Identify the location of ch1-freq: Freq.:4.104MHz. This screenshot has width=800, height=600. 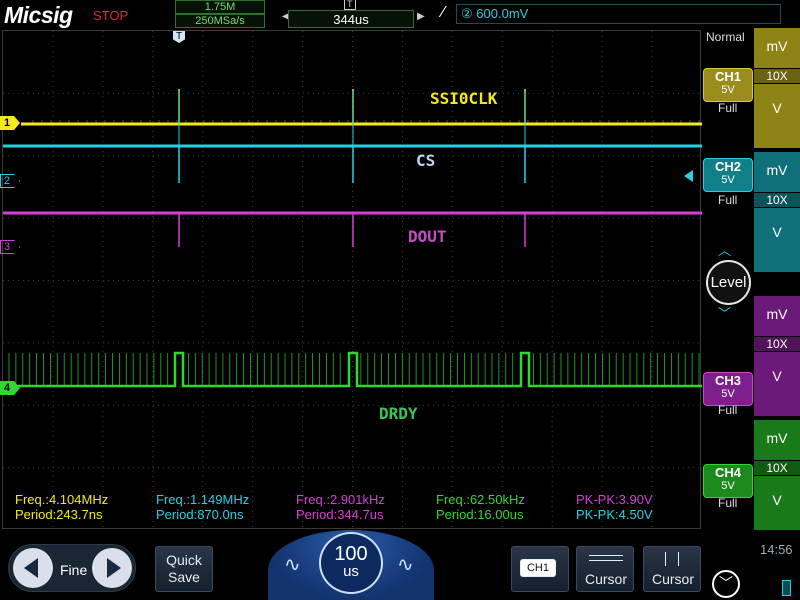
(62, 499).